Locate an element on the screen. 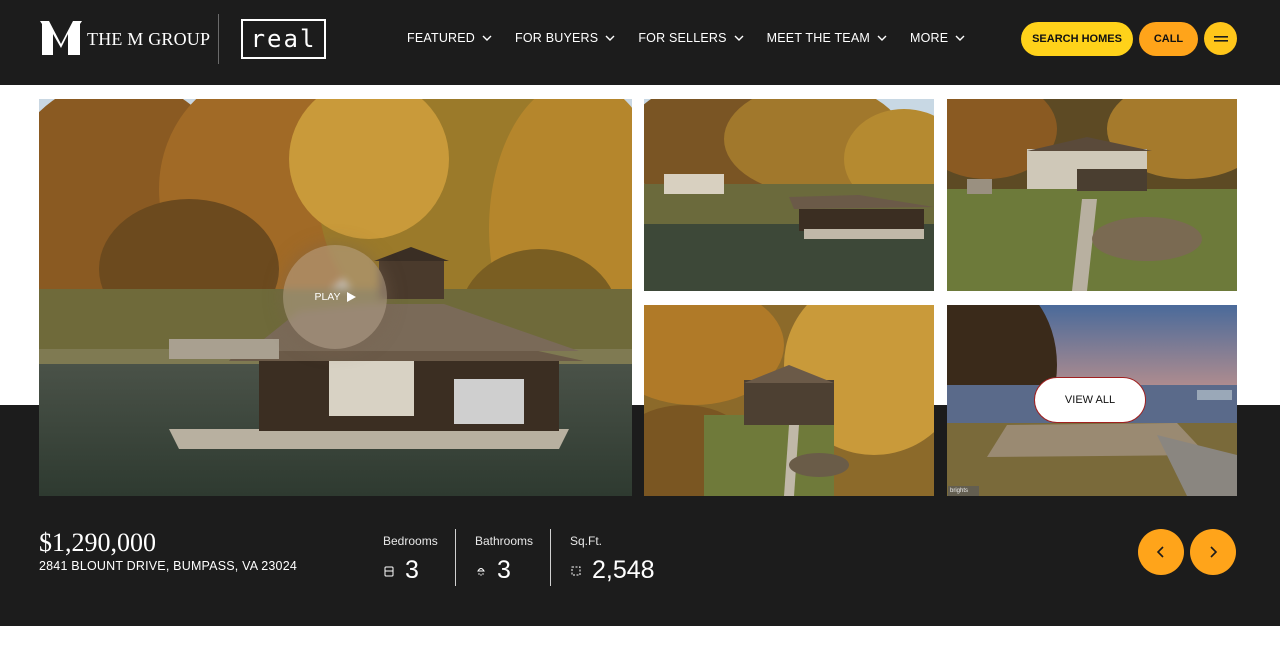 This screenshot has height=651, width=1280. play-video-button: PLAY is located at coordinates (335, 297).